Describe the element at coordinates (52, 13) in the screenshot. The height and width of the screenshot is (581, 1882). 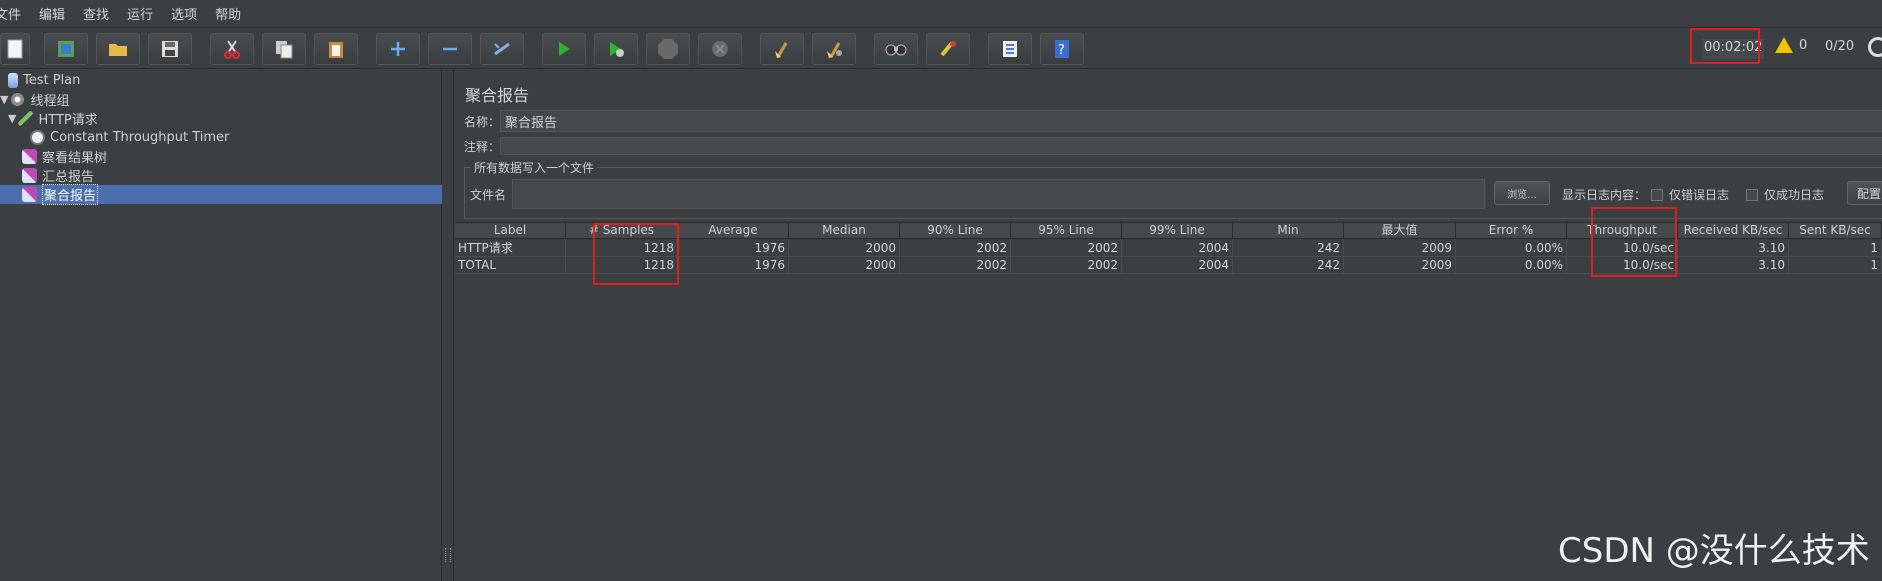
I see `menu-edit: 编辑` at that location.